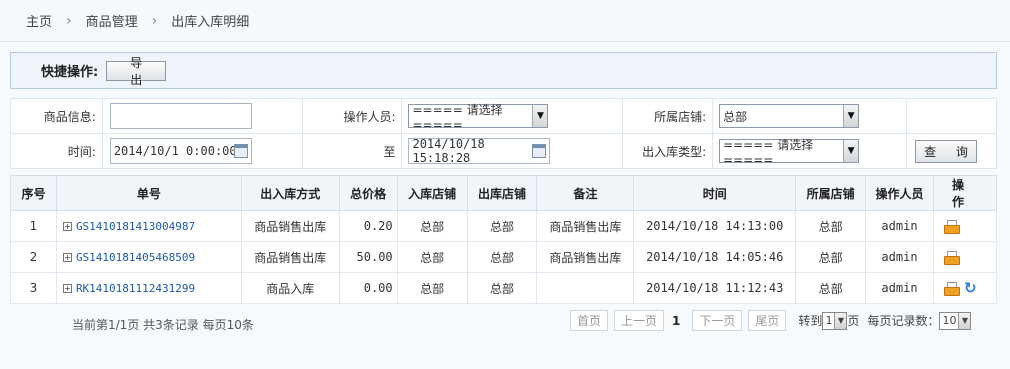 The width and height of the screenshot is (1010, 369). Describe the element at coordinates (368, 226) in the screenshot. I see `row-price: 0.20` at that location.